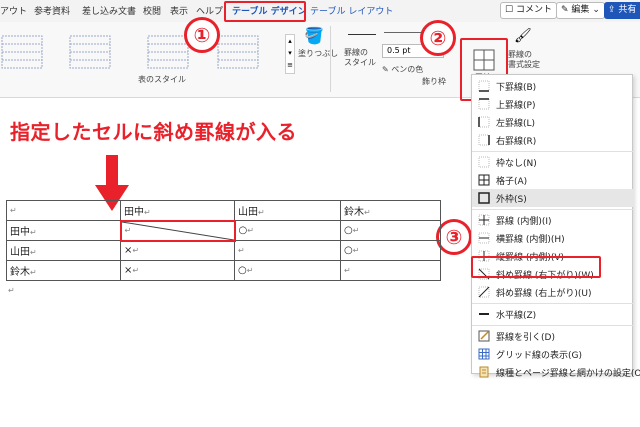 Image resolution: width=640 pixels, height=427 pixels. Describe the element at coordinates (202, 35) in the screenshot. I see `step-badge-1: ①` at that location.